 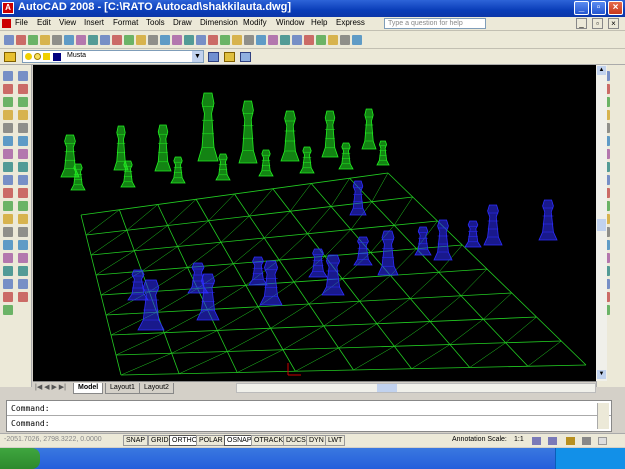 What do you see at coordinates (297, 40) in the screenshot?
I see `standard-tool-25-icon` at bounding box center [297, 40].